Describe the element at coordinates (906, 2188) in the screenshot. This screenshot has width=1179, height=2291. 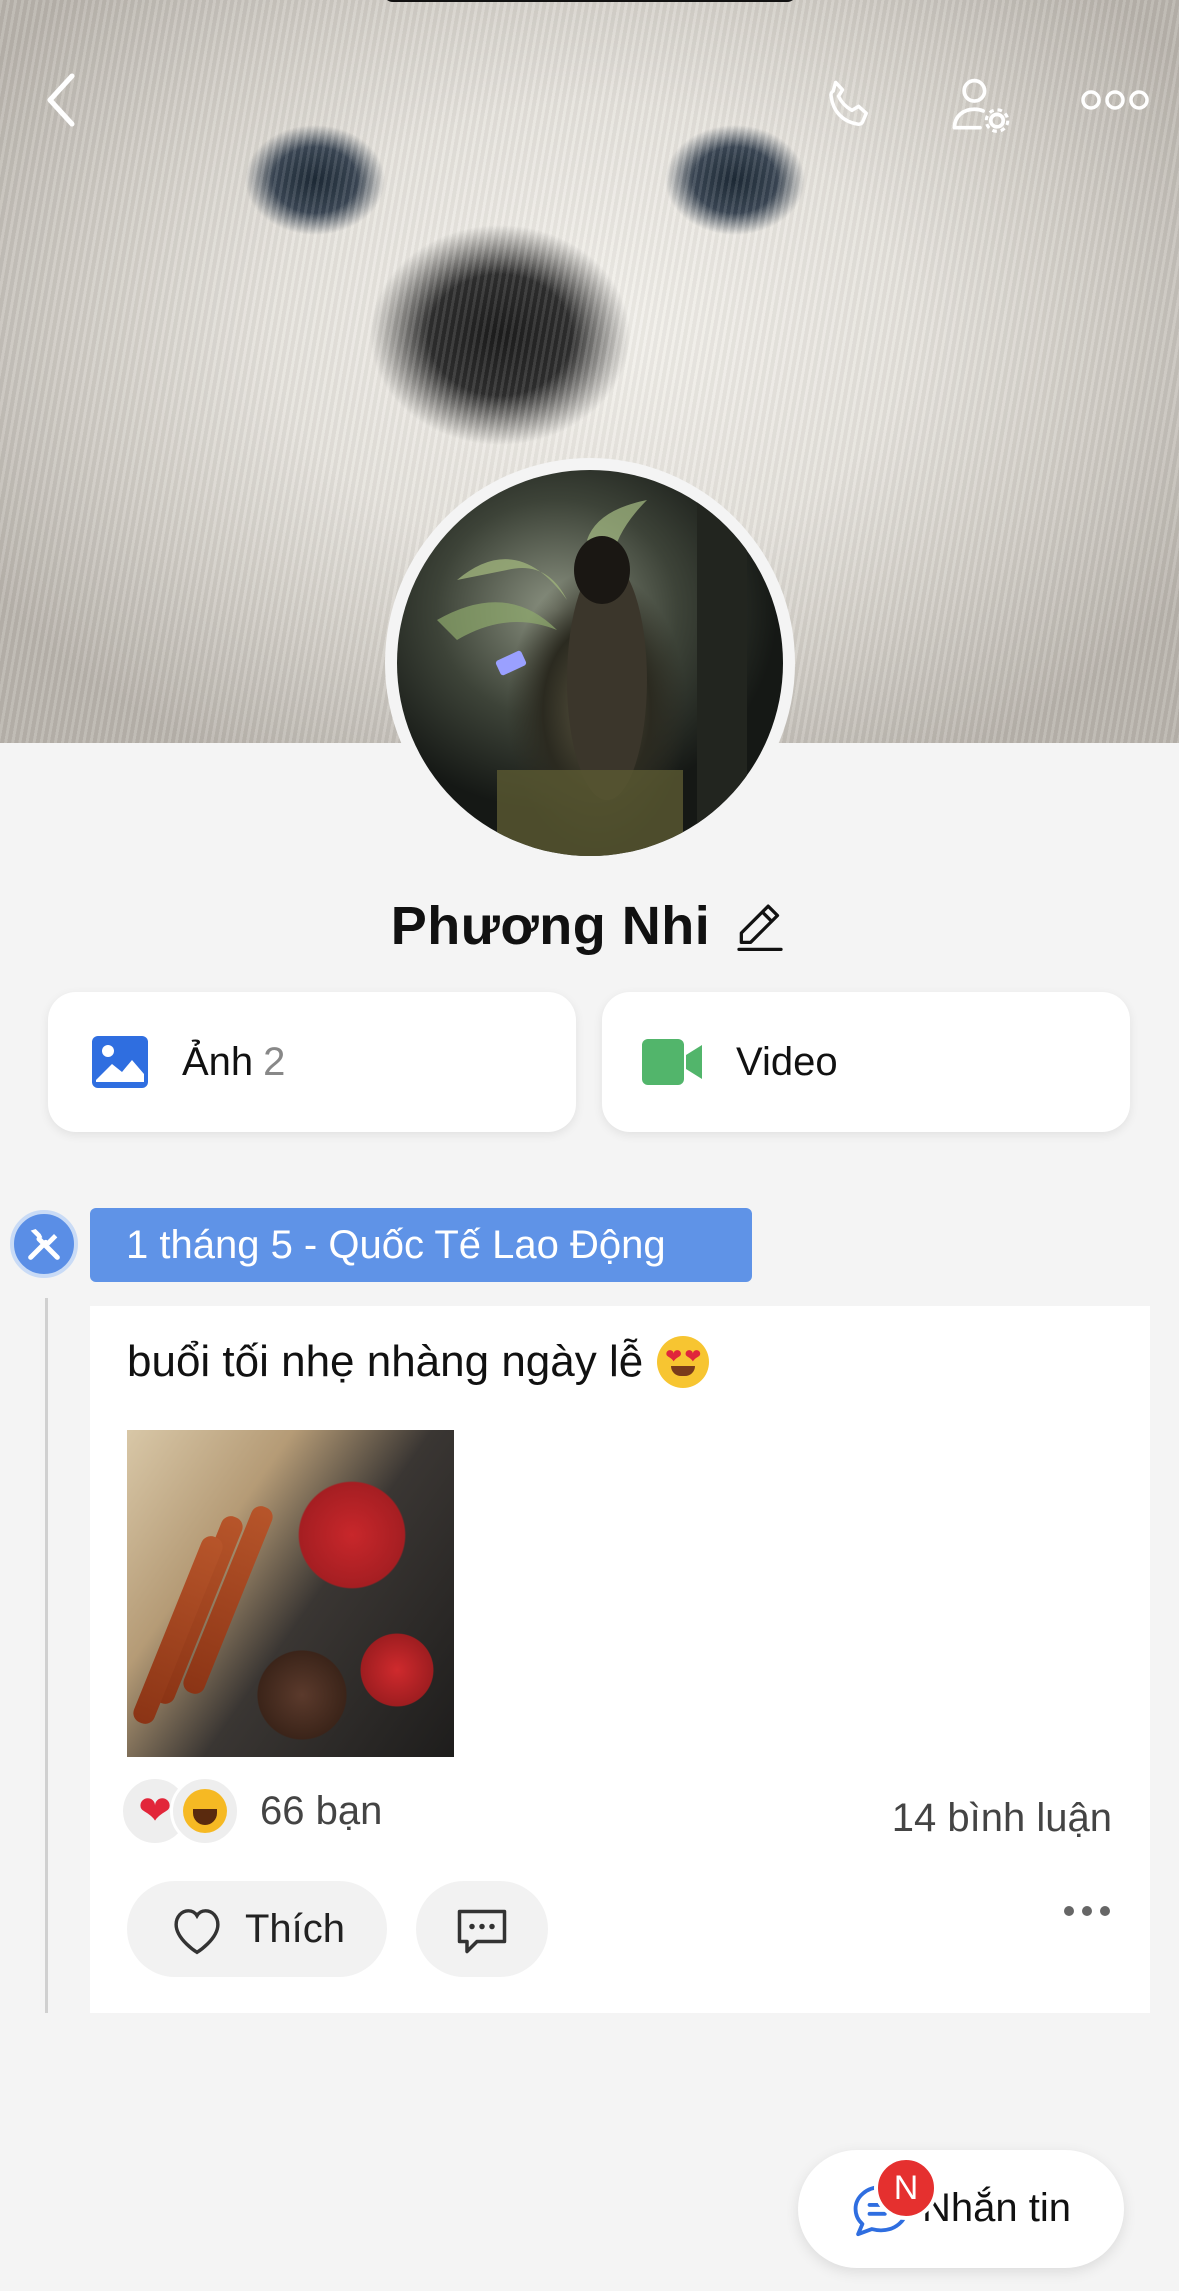
I see `message-badge: N` at that location.